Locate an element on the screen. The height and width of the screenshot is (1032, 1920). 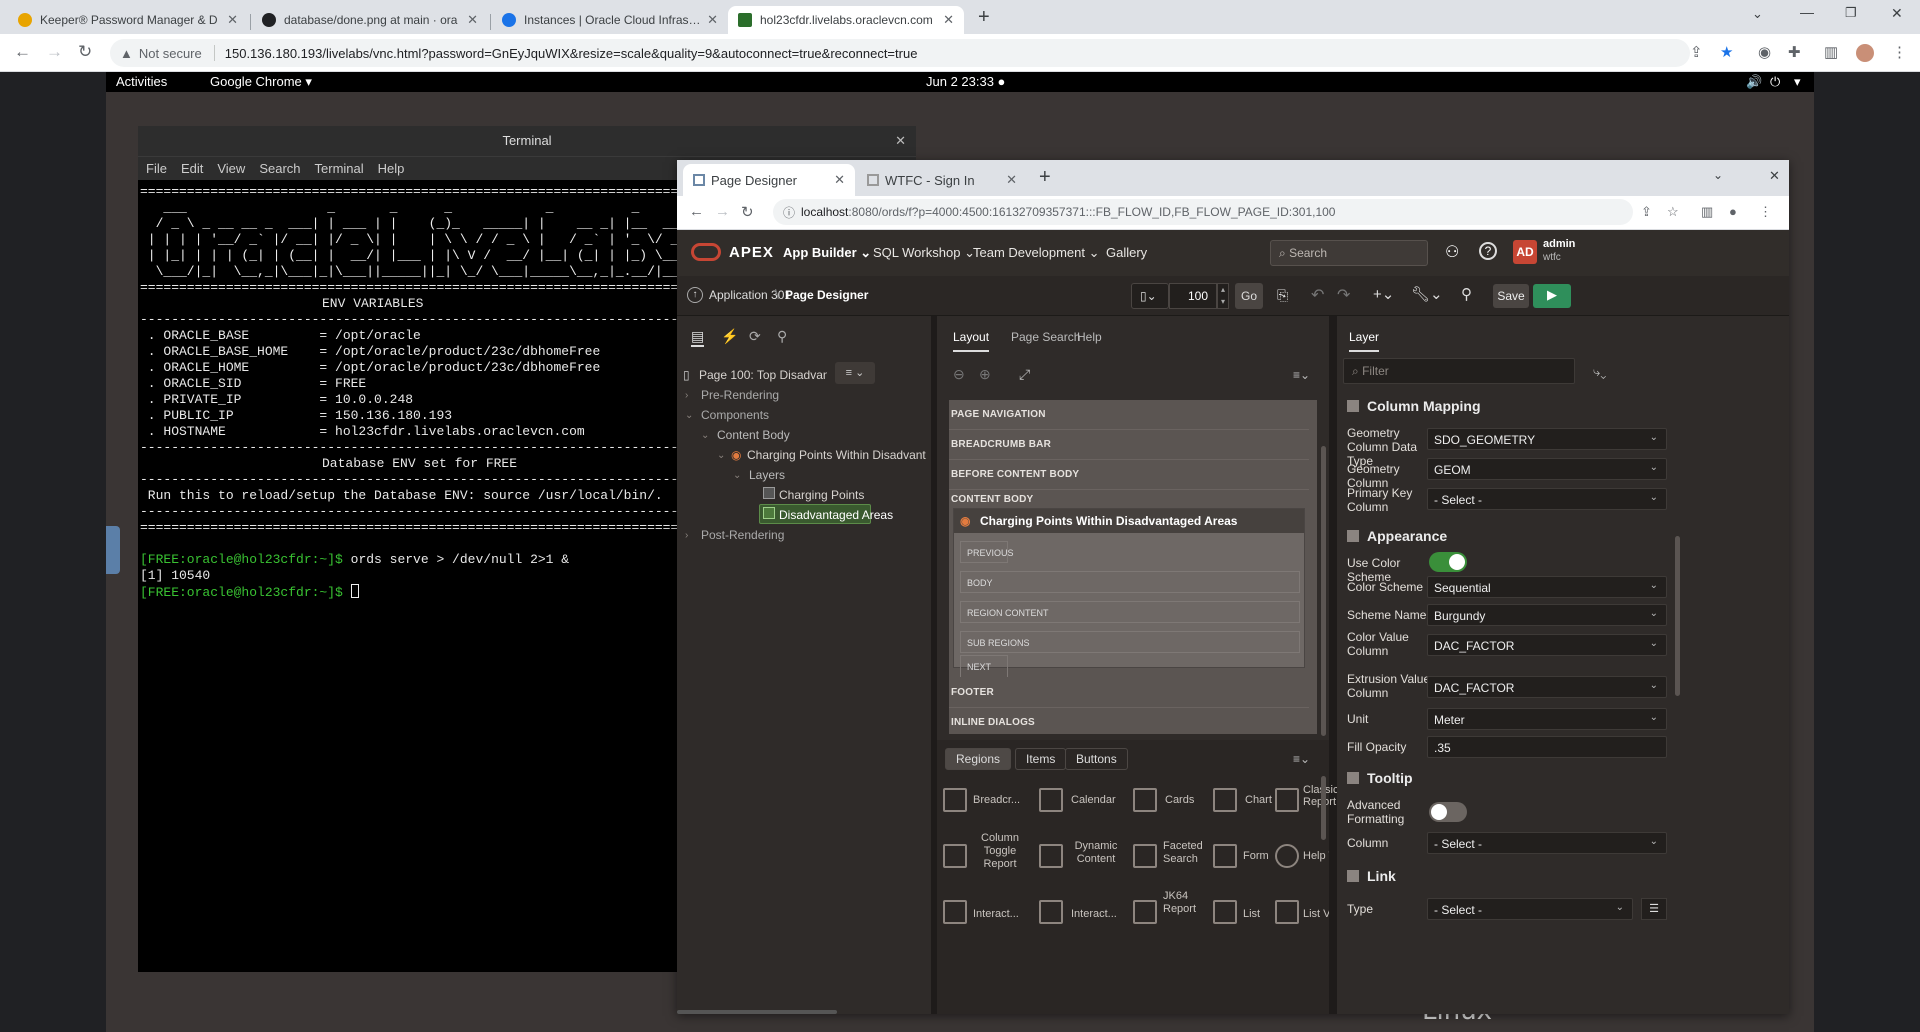
shared-components-tab-icon: ⚲ is located at coordinates (782, 336).